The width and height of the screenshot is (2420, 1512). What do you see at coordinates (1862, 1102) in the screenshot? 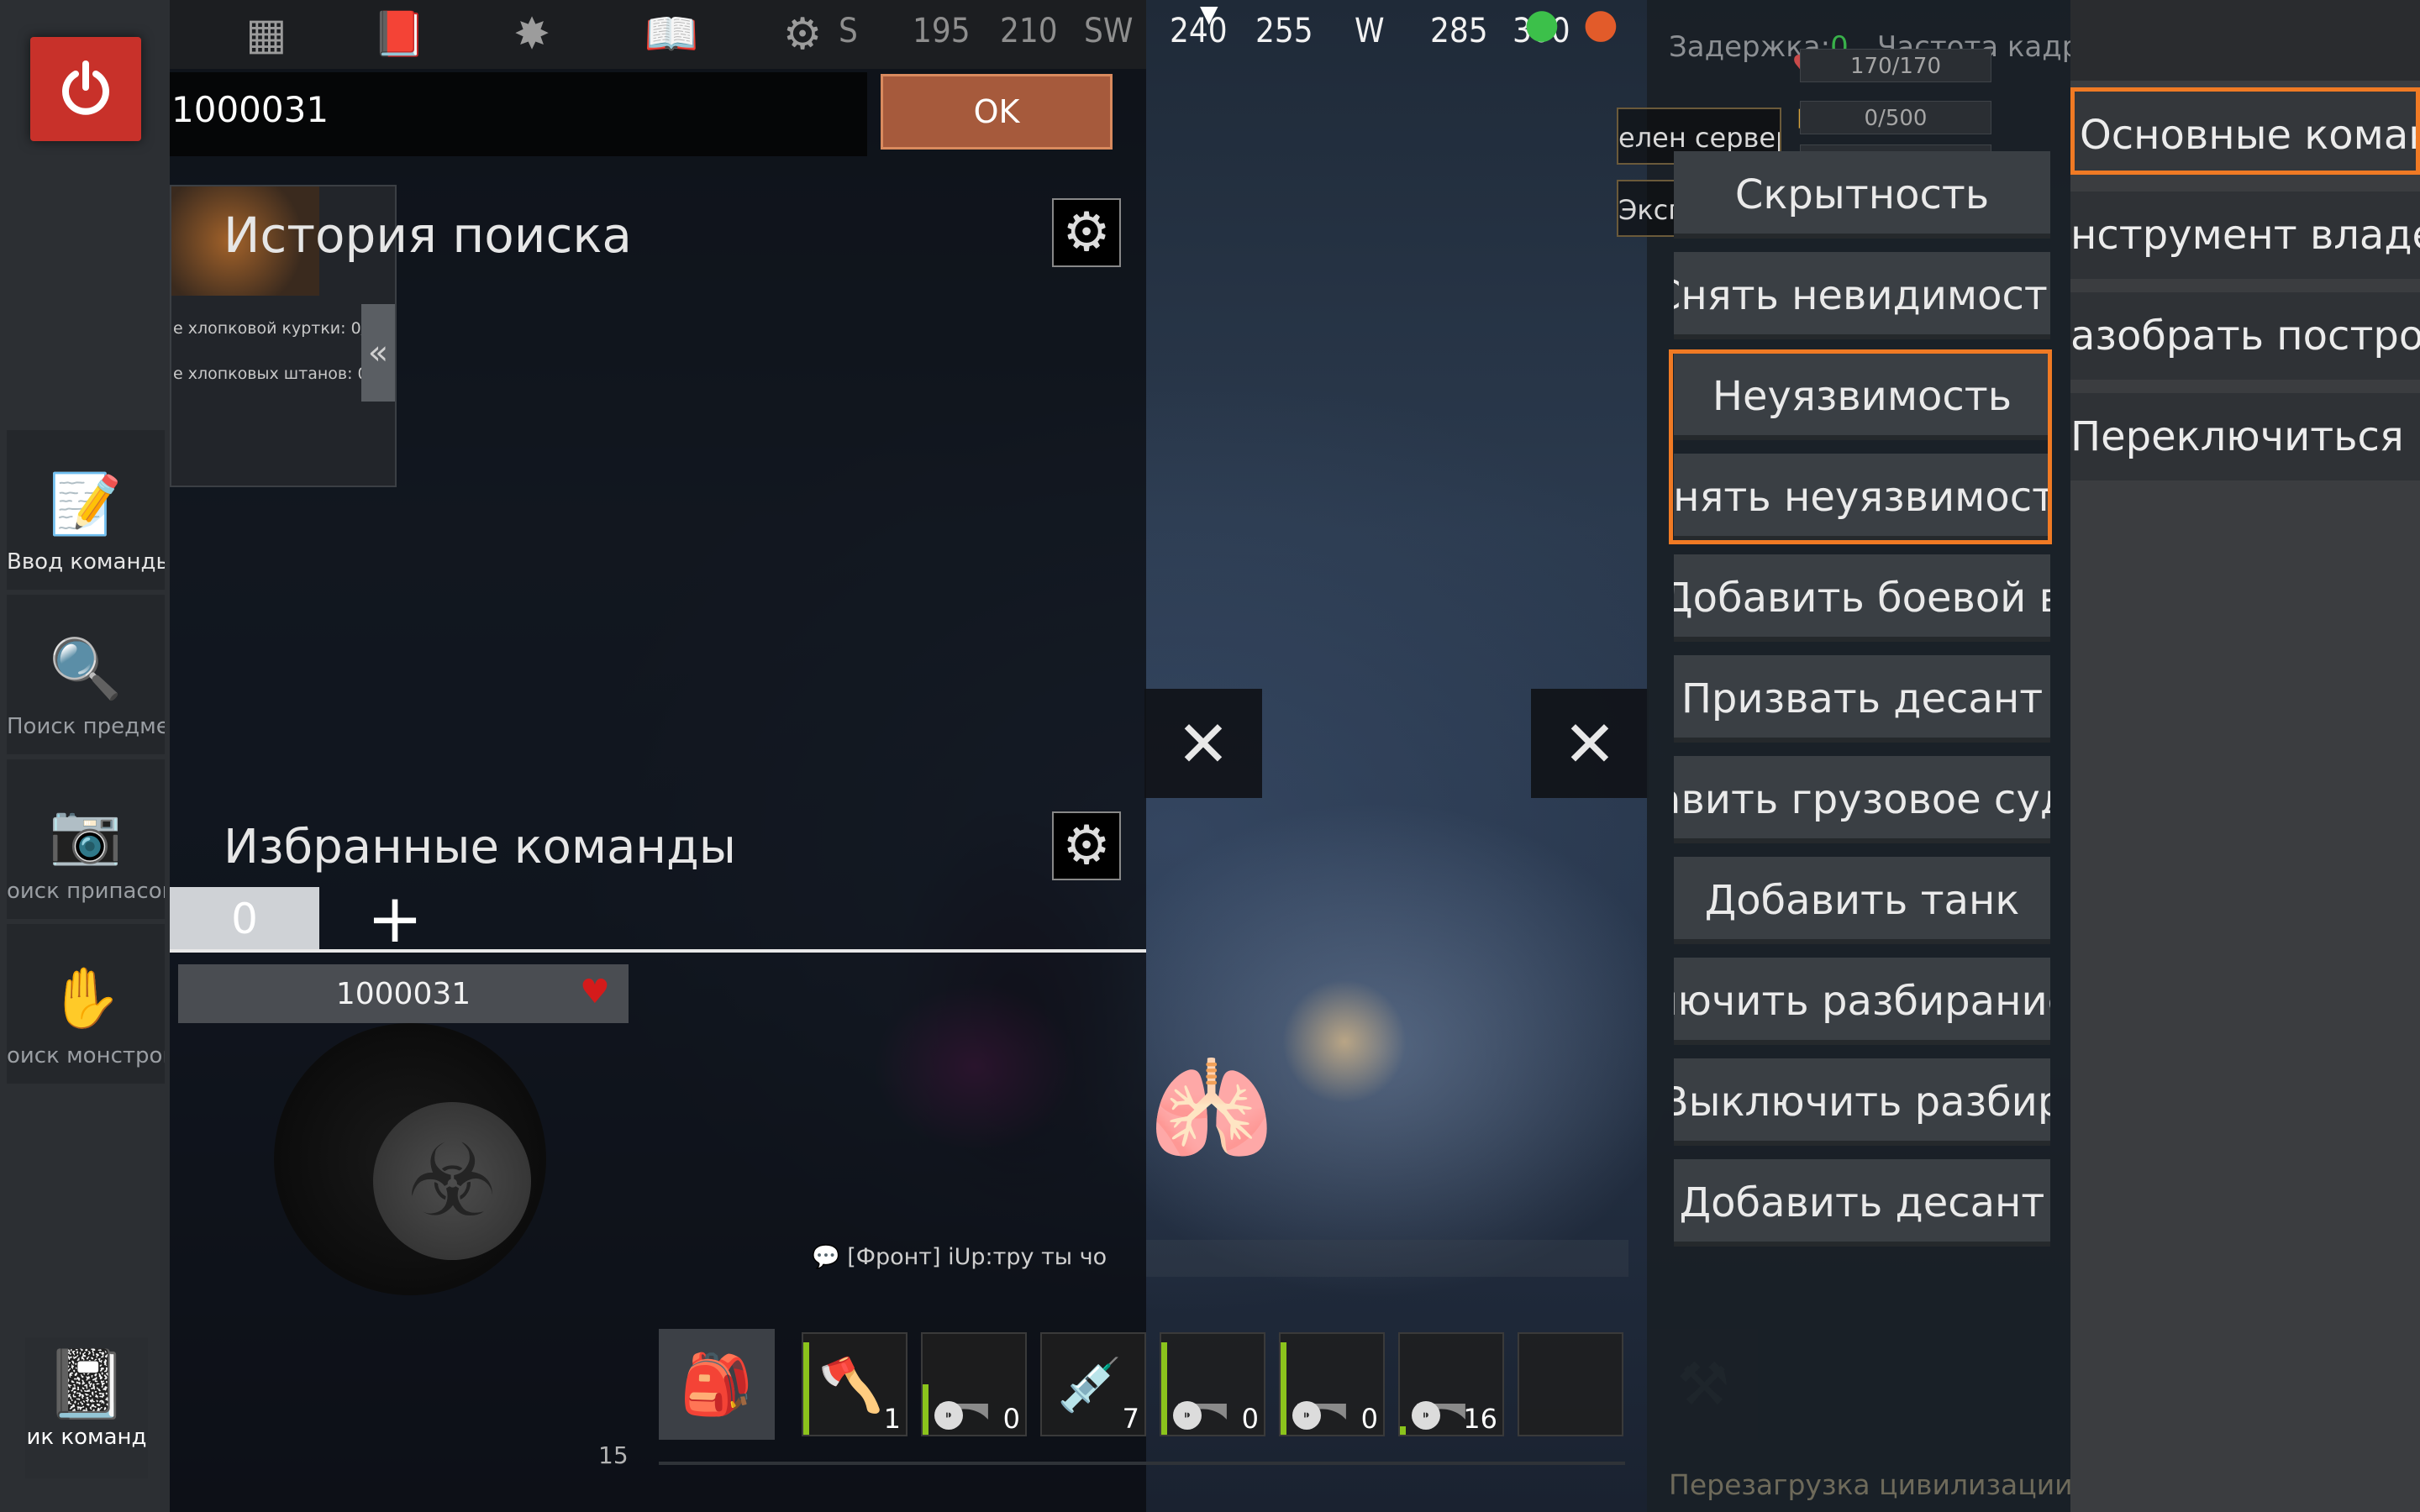
I see `command-disable-dismantle-button: Выключить разбир` at bounding box center [1862, 1102].